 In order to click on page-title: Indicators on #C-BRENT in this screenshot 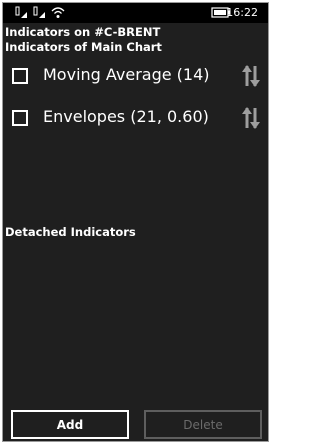, I will do `click(83, 32)`.